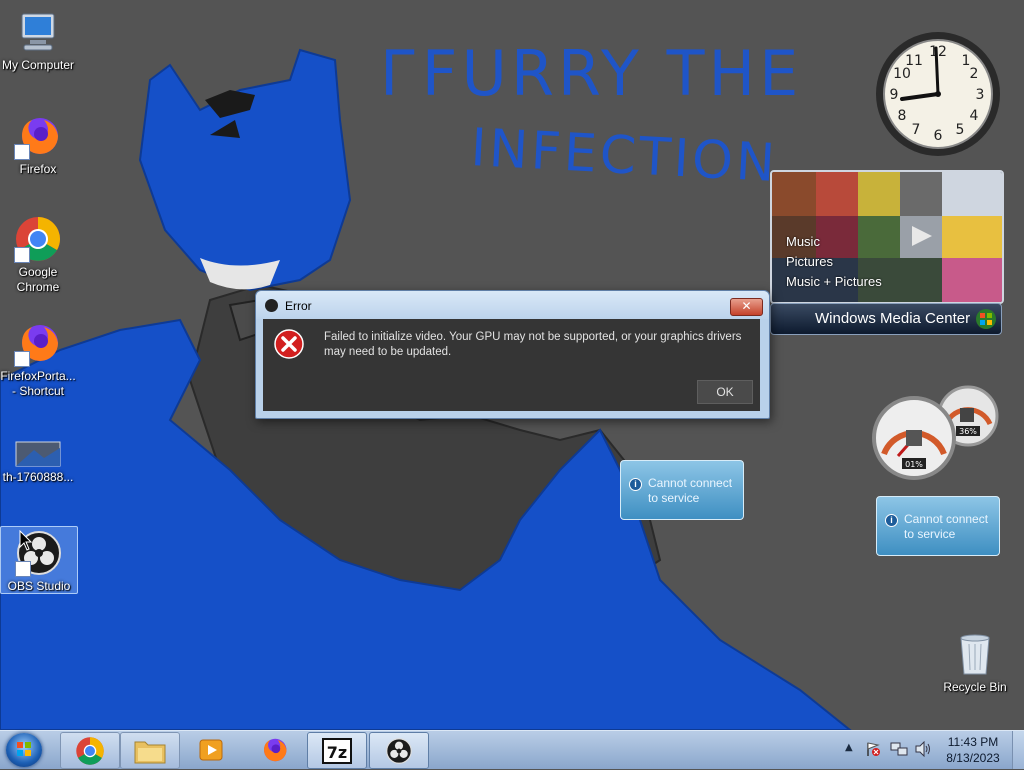 The image size is (1024, 770). I want to click on obs-app-icon, so click(271, 305).